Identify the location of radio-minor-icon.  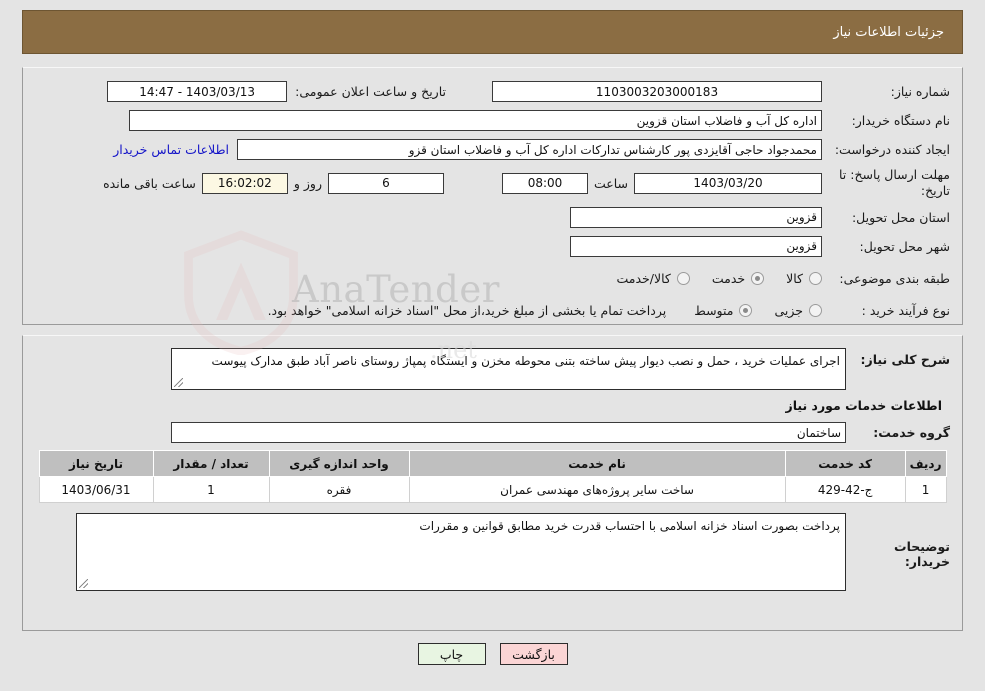
(815, 310).